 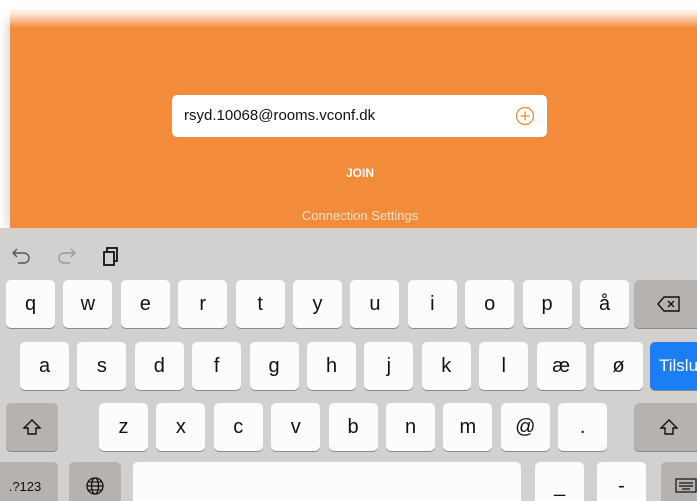 What do you see at coordinates (123, 427) in the screenshot?
I see `key-z: z` at bounding box center [123, 427].